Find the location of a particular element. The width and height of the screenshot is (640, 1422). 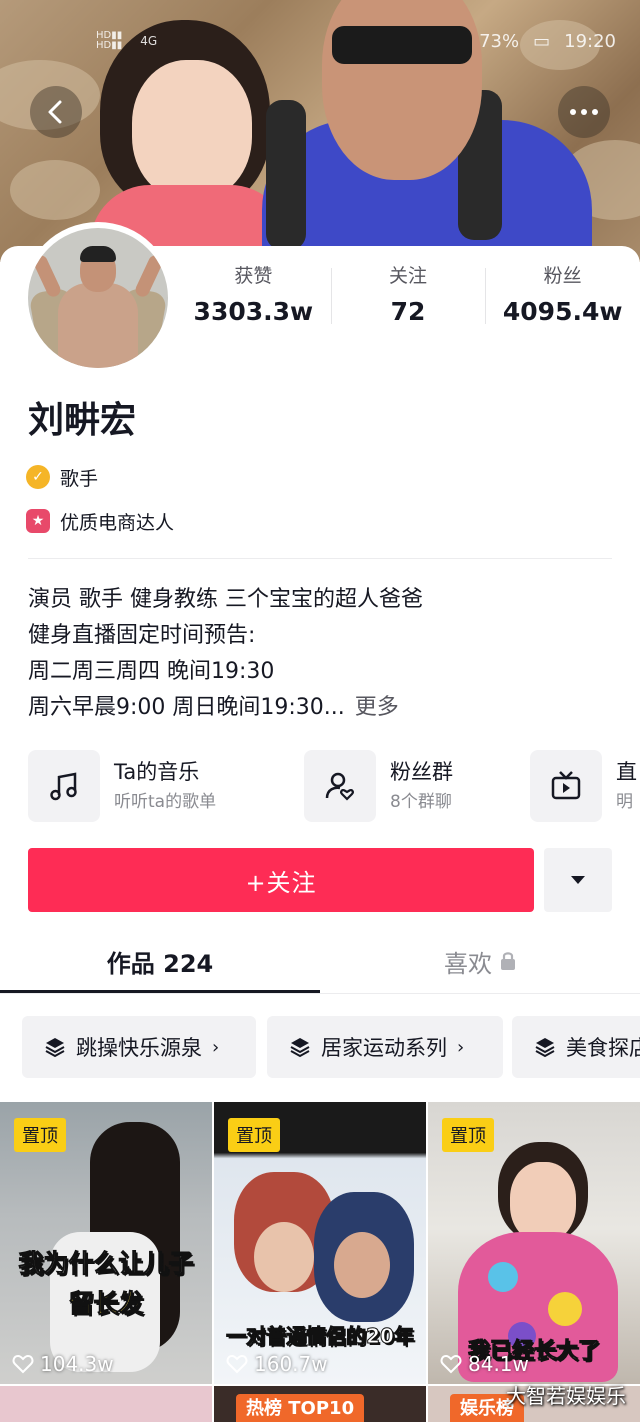

follow-button: +关注 is located at coordinates (281, 880).